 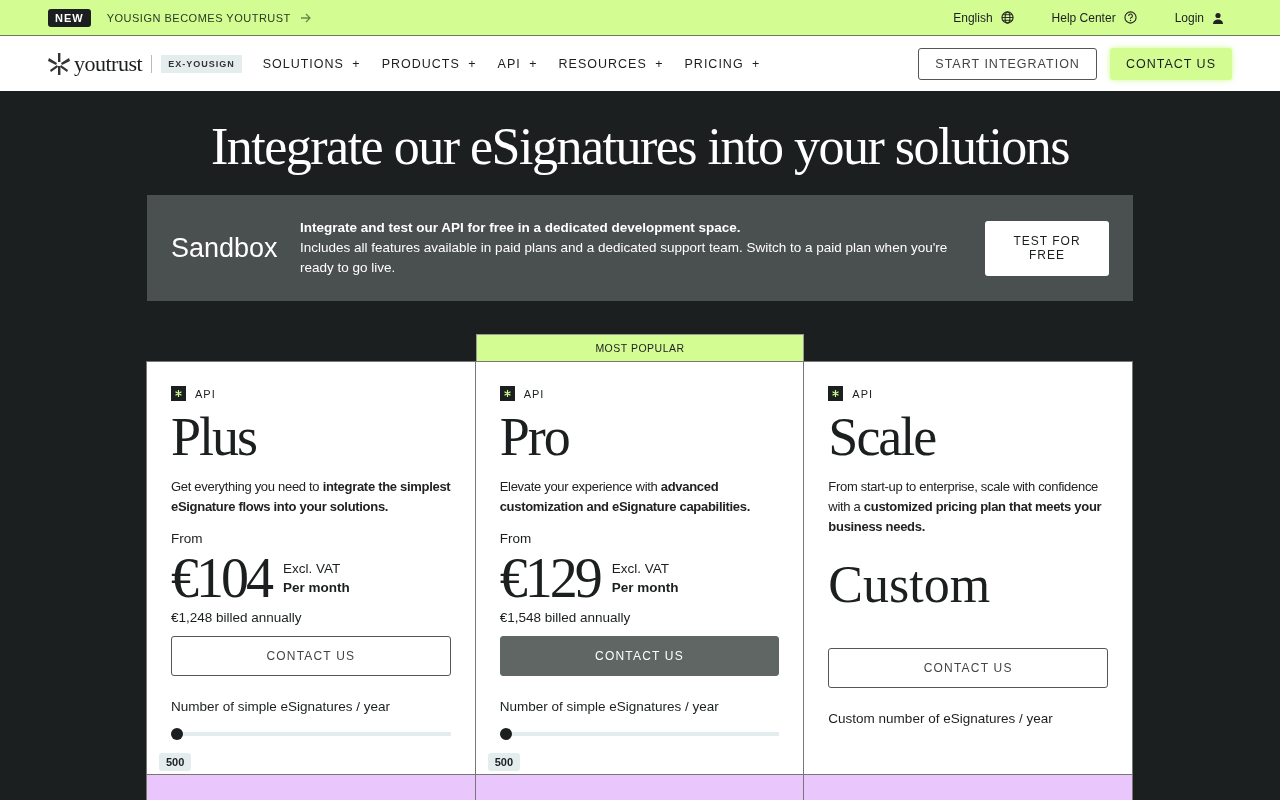 I want to click on plan-price: Custom, so click(x=910, y=585).